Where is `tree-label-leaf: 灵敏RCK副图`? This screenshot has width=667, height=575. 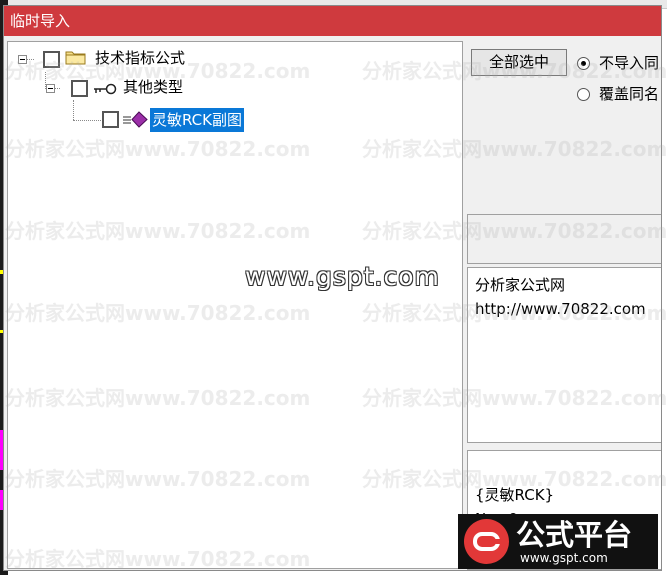 tree-label-leaf: 灵敏RCK副图 is located at coordinates (197, 120).